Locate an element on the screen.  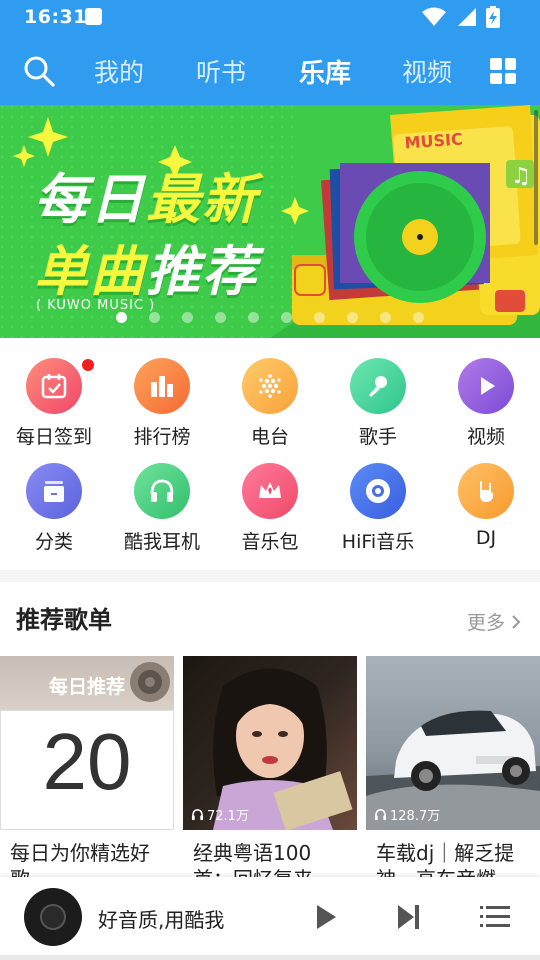
play-button is located at coordinates (326, 917).